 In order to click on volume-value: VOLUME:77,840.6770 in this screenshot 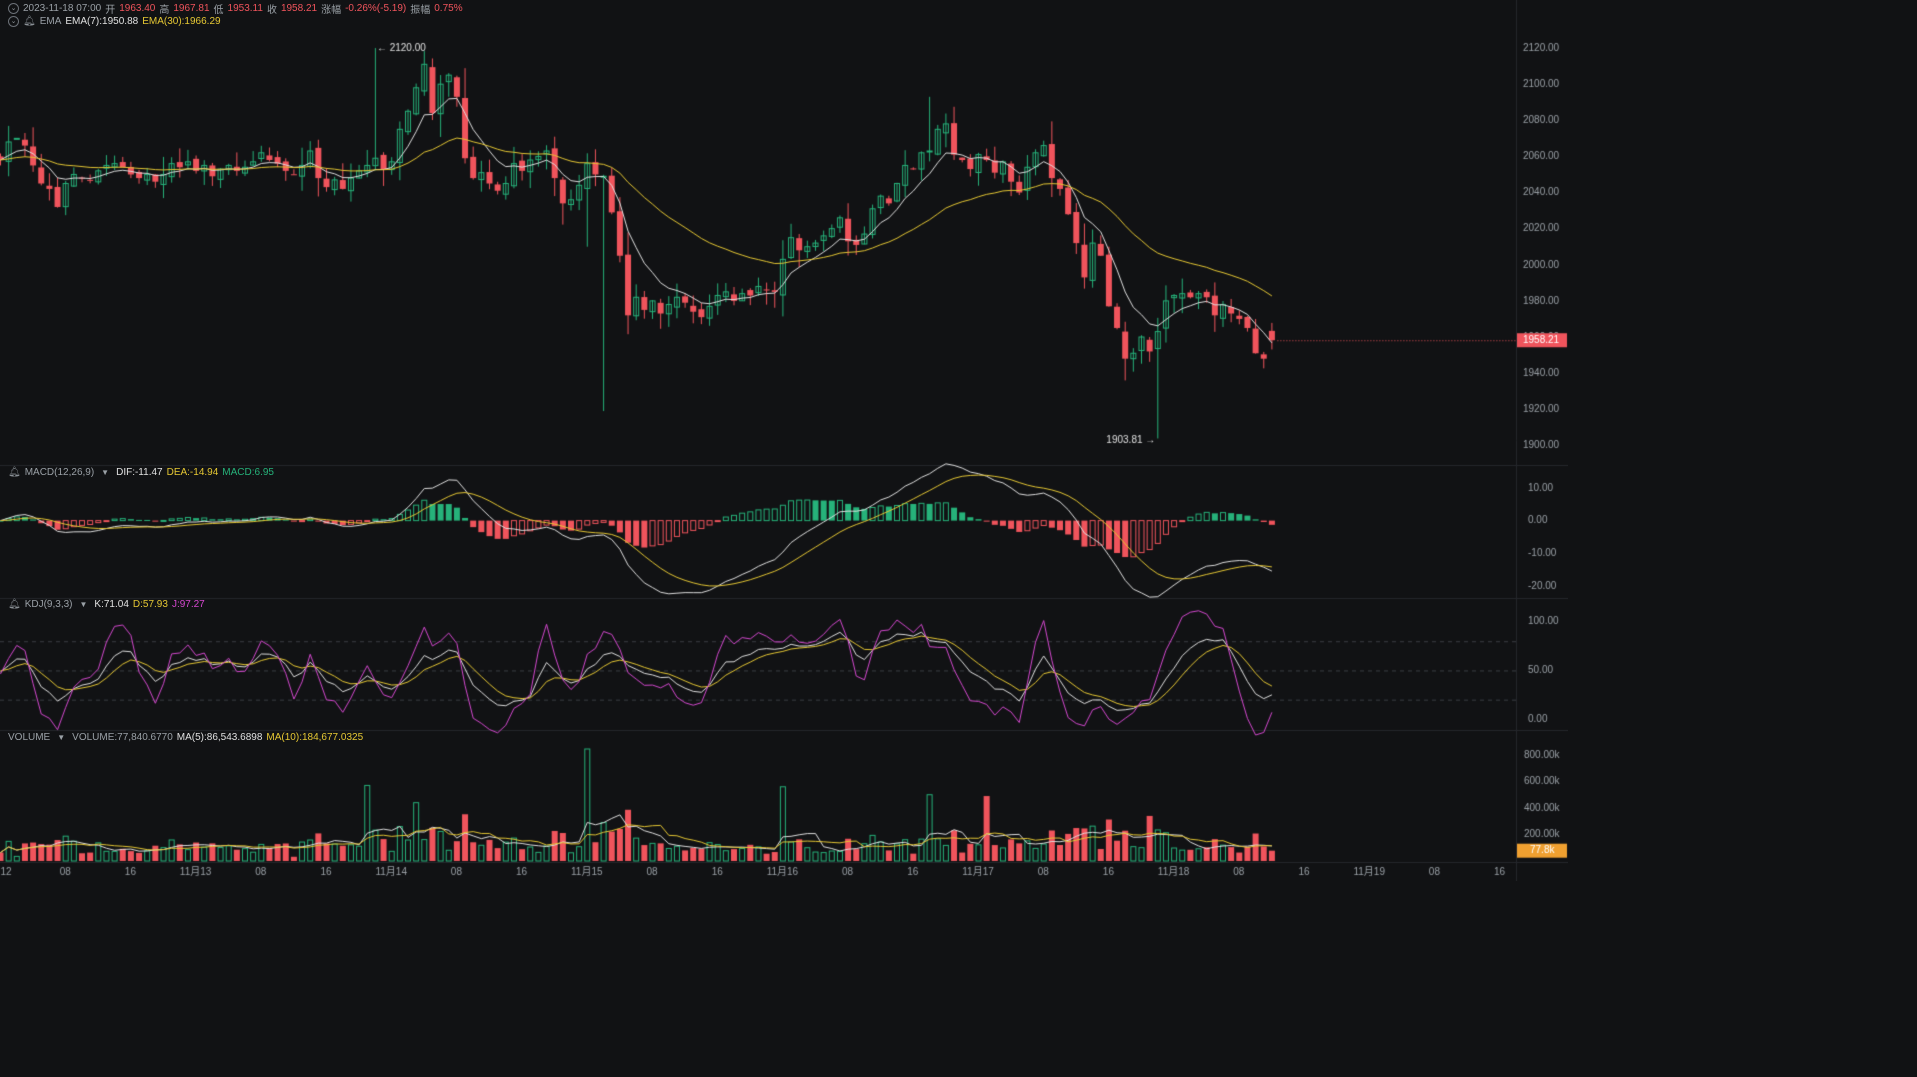, I will do `click(122, 737)`.